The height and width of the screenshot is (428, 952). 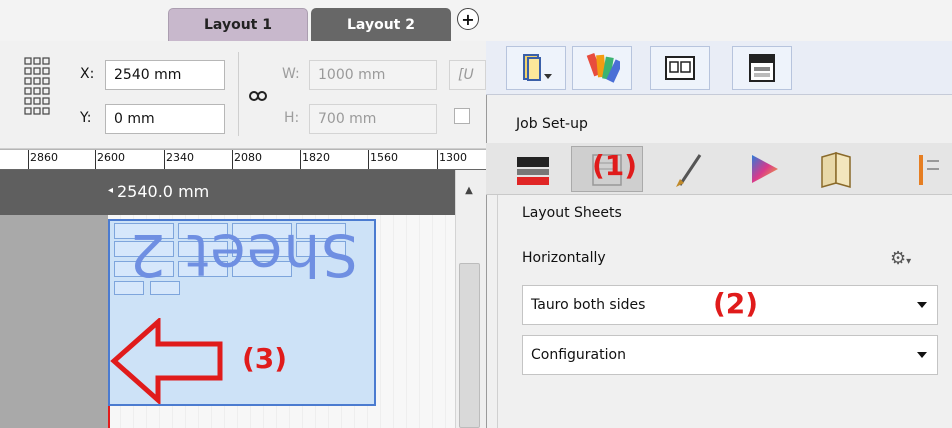 I want to click on unit-field: [U, so click(x=467, y=75).